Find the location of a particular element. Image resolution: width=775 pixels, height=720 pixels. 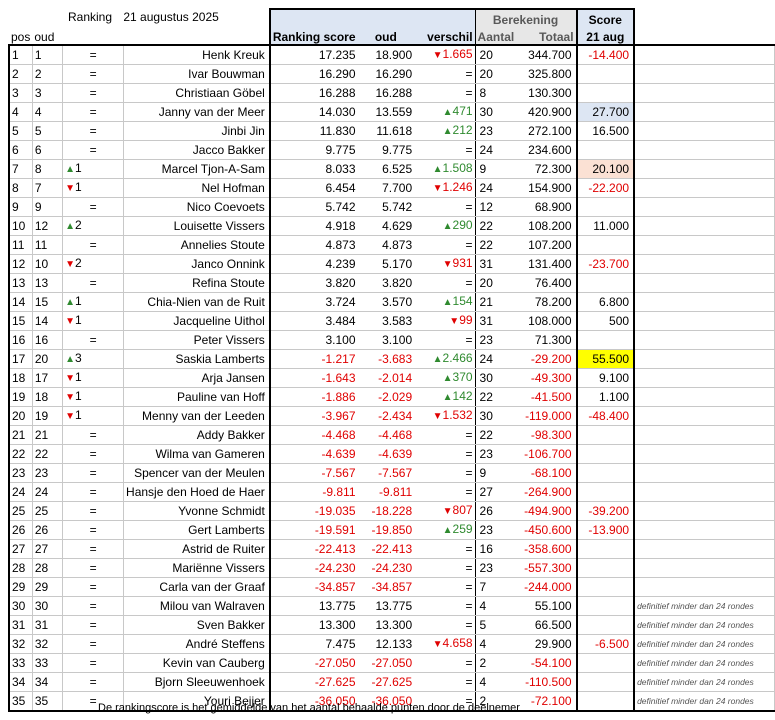

row-ranking-score: 3.100 is located at coordinates (313, 340).